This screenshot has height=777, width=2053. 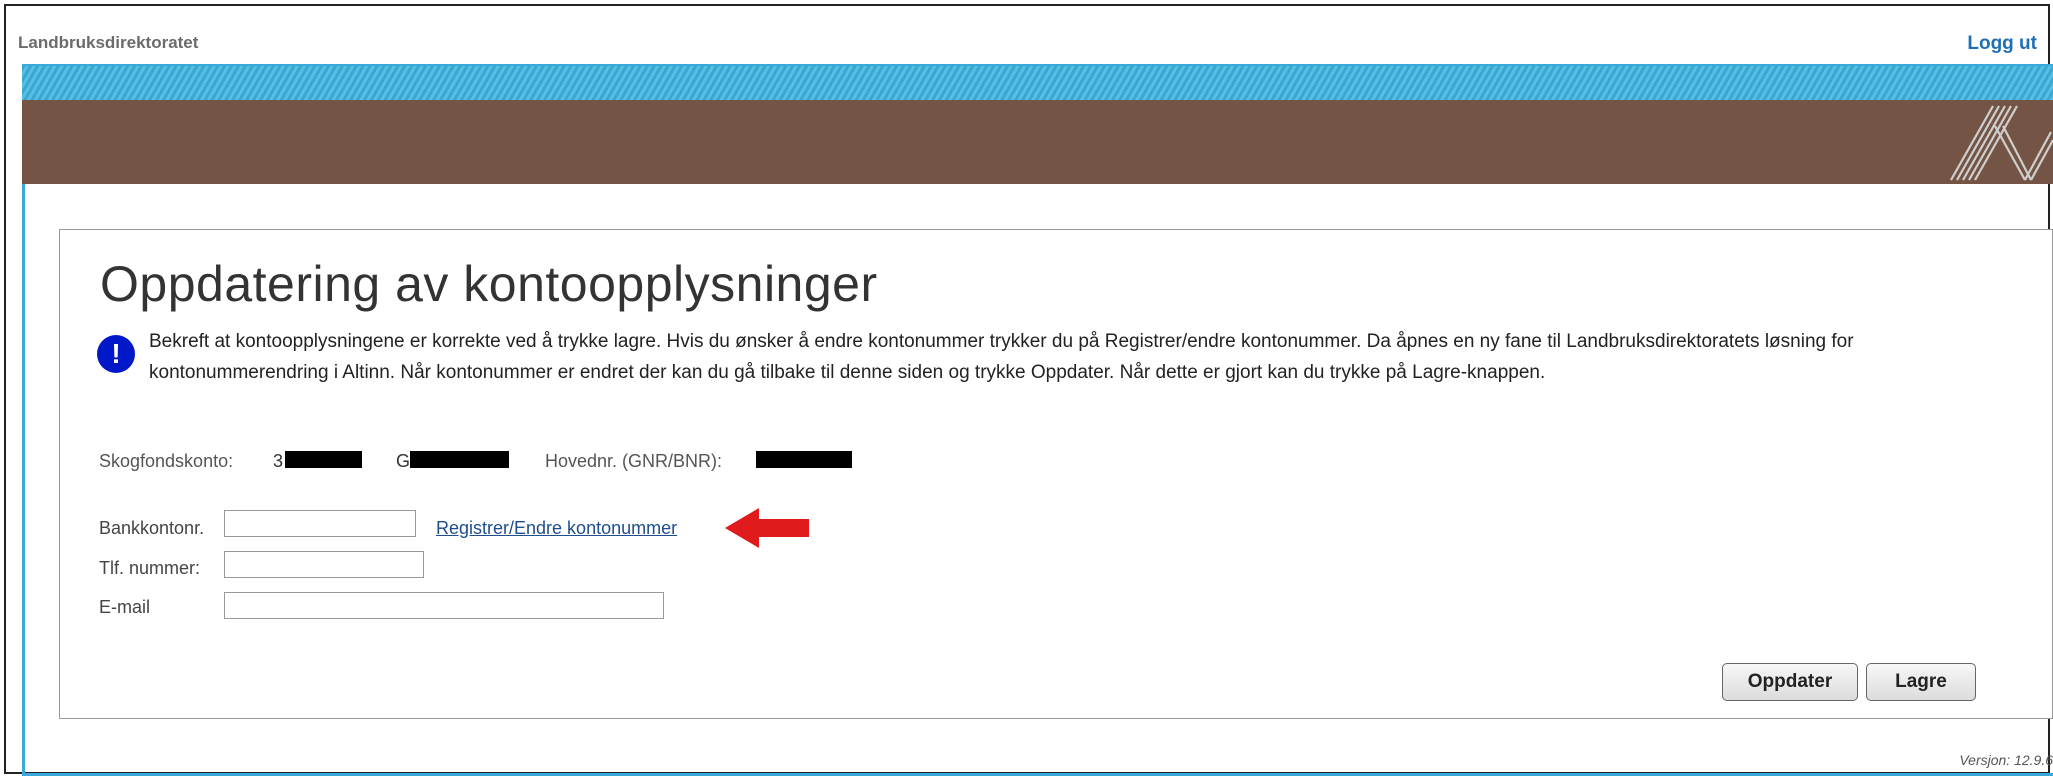 I want to click on header-stripe, so click(x=1037, y=83).